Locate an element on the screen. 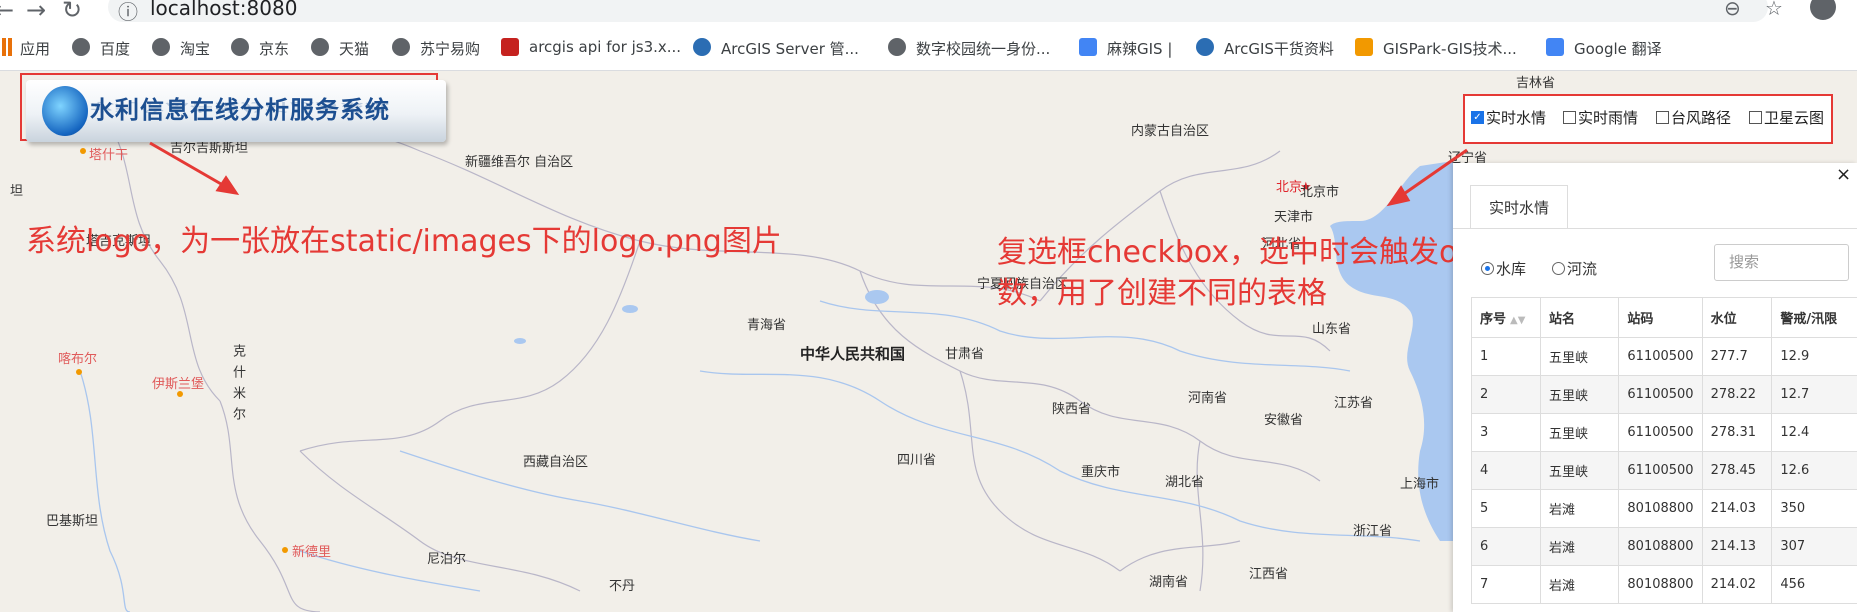 Image resolution: width=1857 pixels, height=612 pixels. column-label: 序号 is located at coordinates (1493, 319).